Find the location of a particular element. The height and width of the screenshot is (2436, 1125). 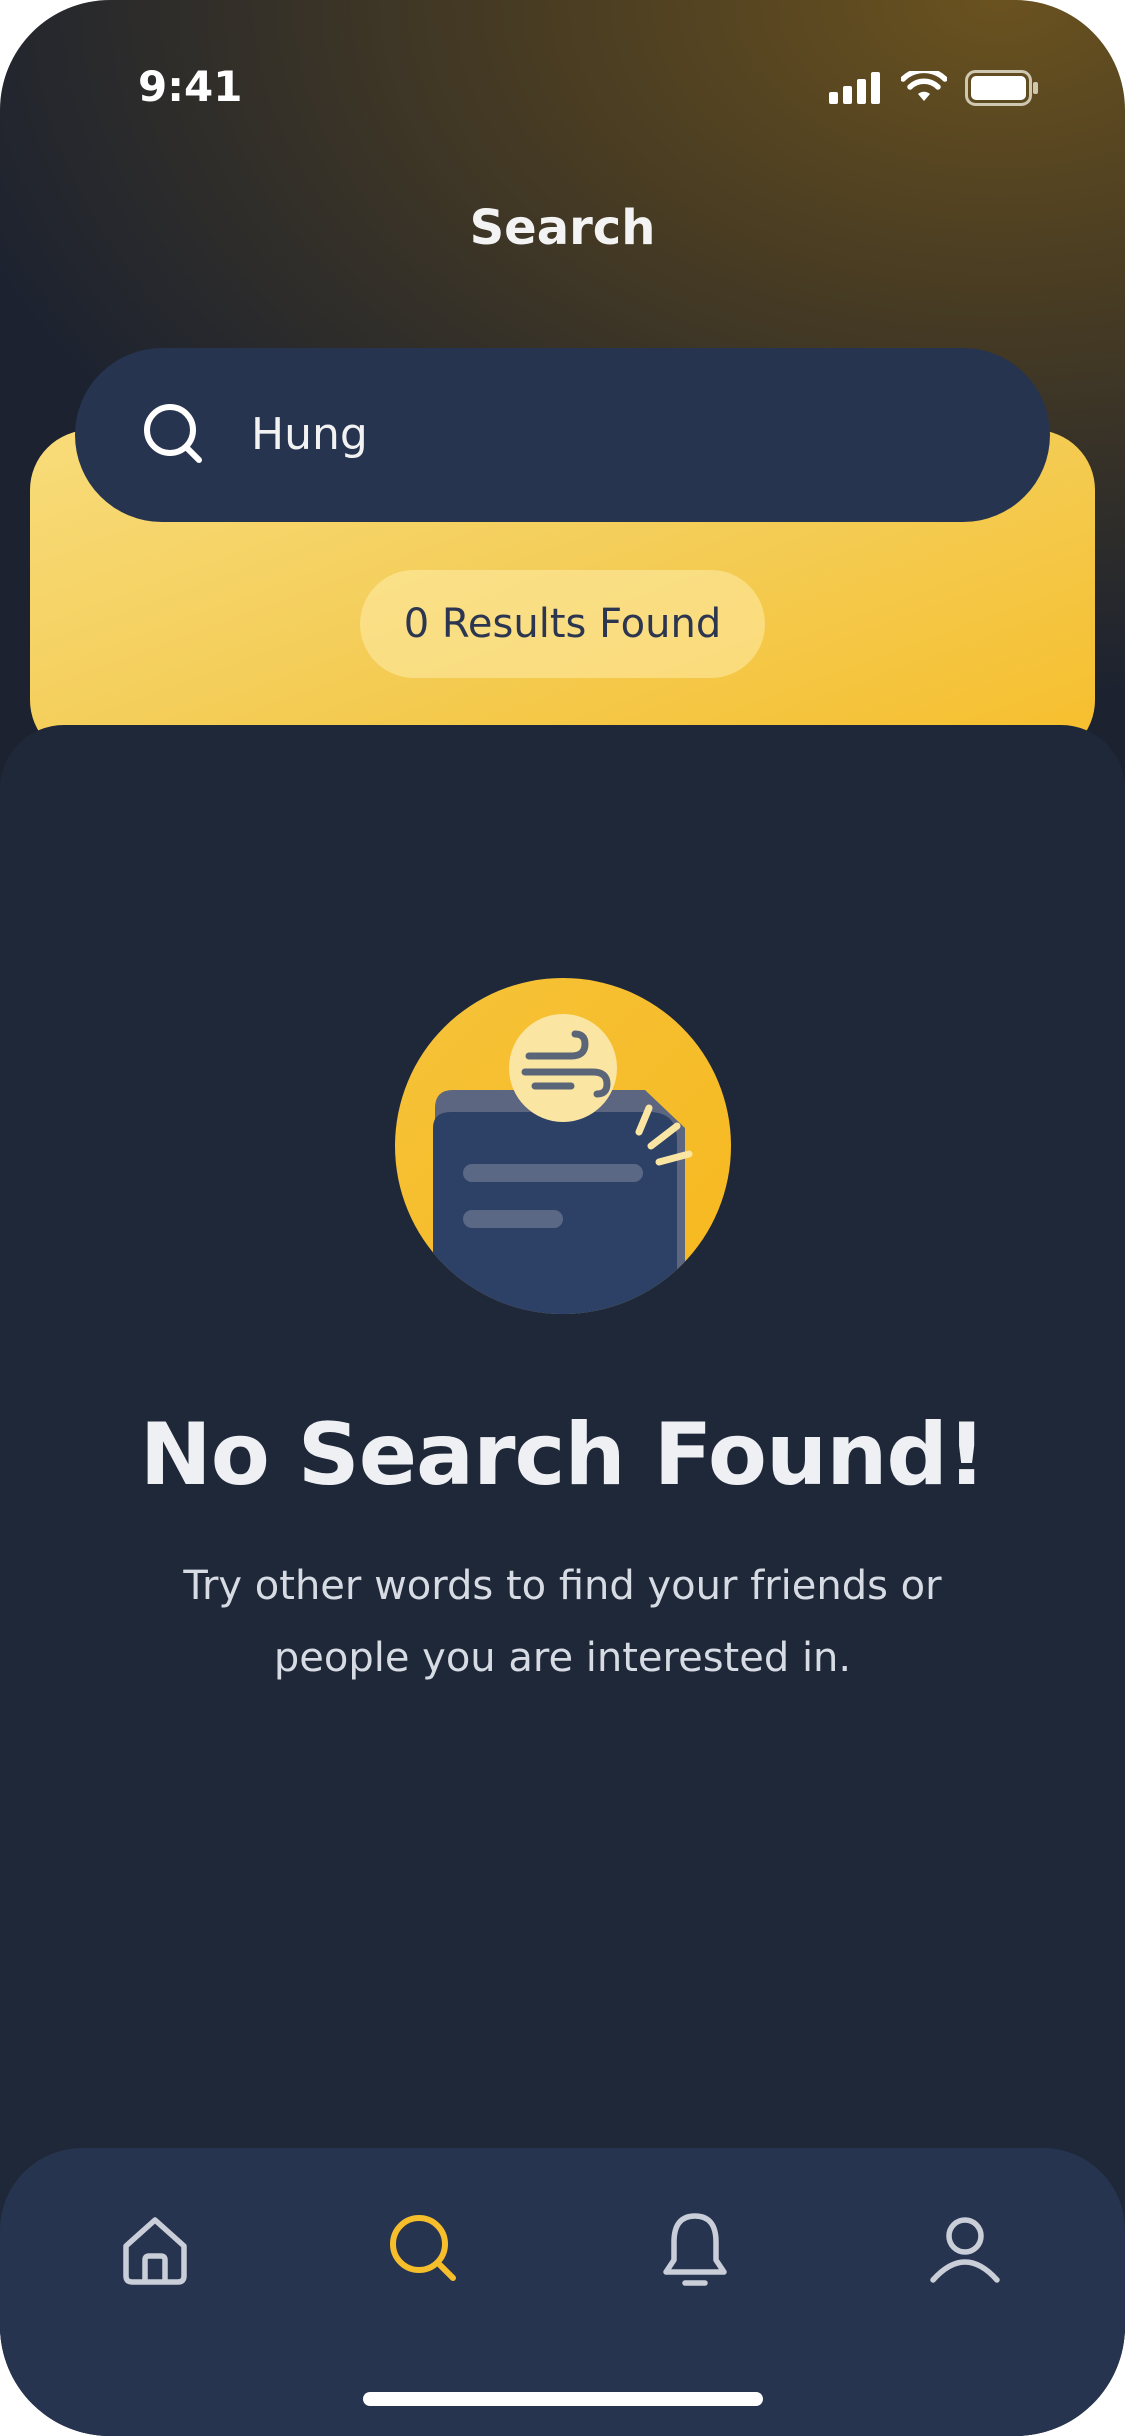

signal-icon is located at coordinates (854, 88).